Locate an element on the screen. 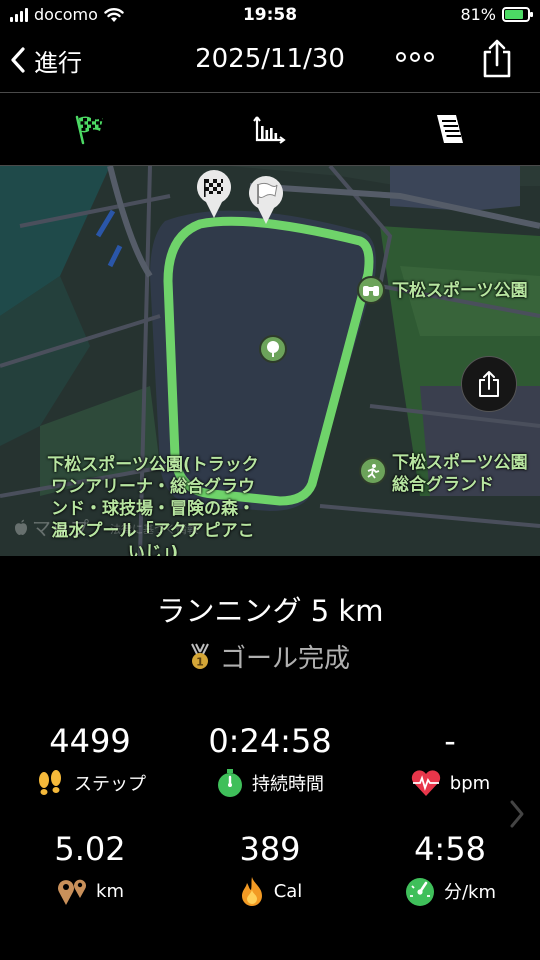 The width and height of the screenshot is (540, 960). goal-status: 1 ゴール完成 is located at coordinates (270, 656).